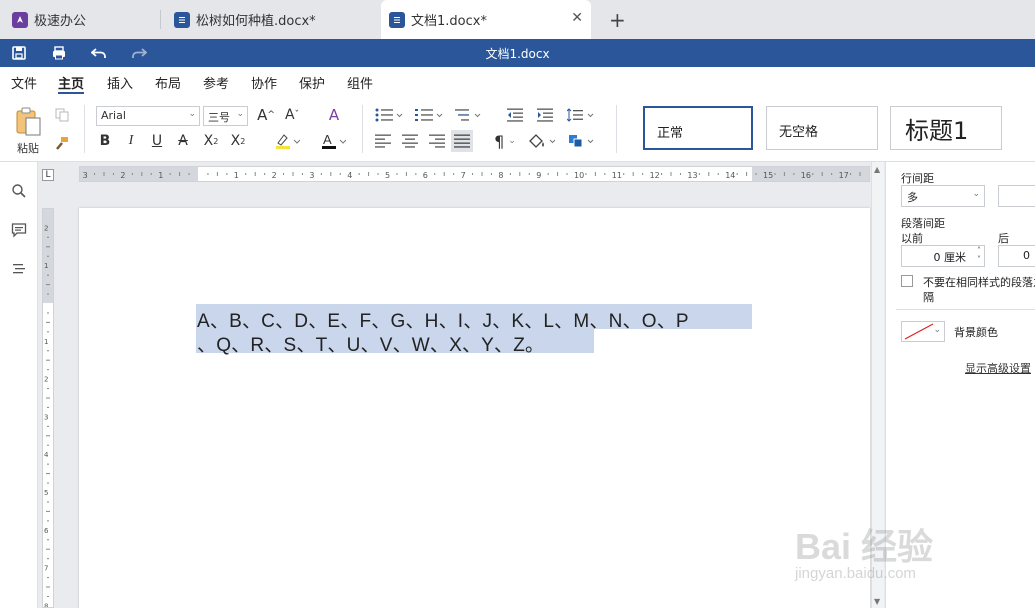 This screenshot has height=608, width=1035. Describe the element at coordinates (334, 115) in the screenshot. I see `clear-format-icon: A` at that location.